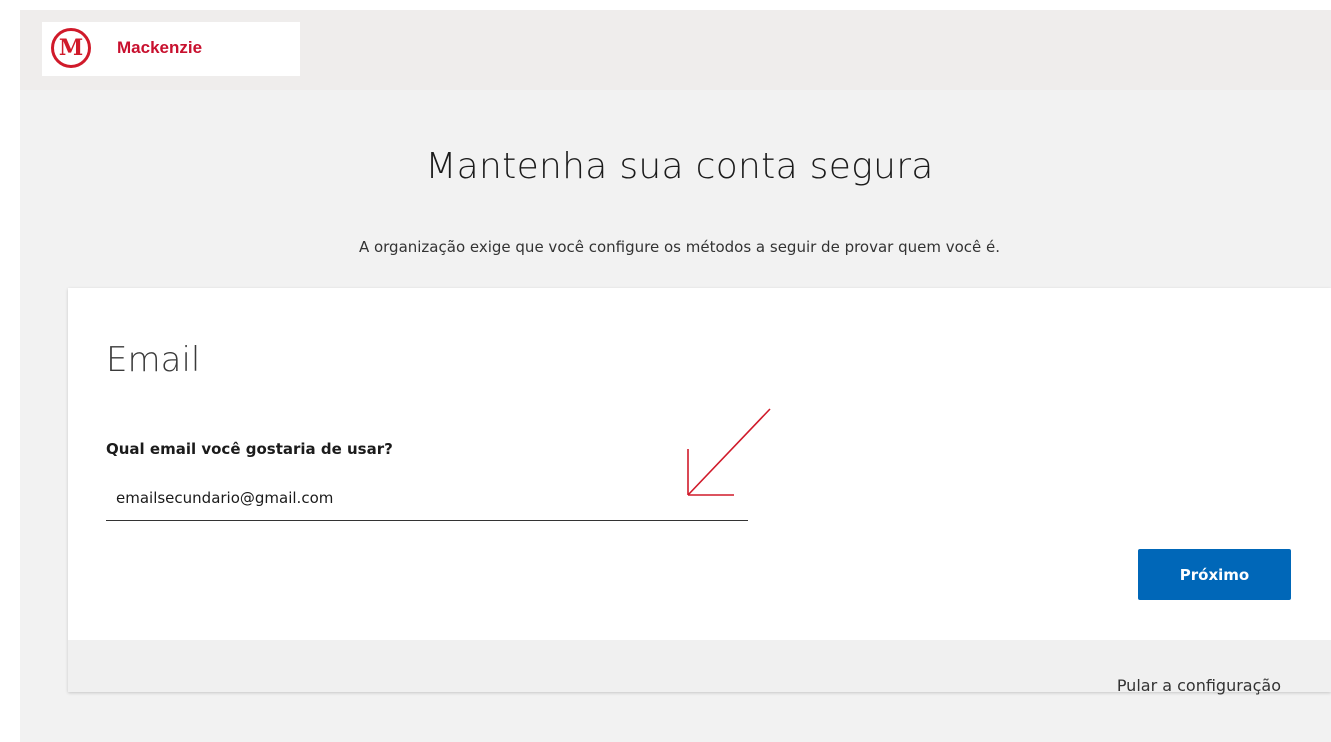 This screenshot has width=1331, height=742. Describe the element at coordinates (729, 452) in the screenshot. I see `red-arrow-icon` at that location.